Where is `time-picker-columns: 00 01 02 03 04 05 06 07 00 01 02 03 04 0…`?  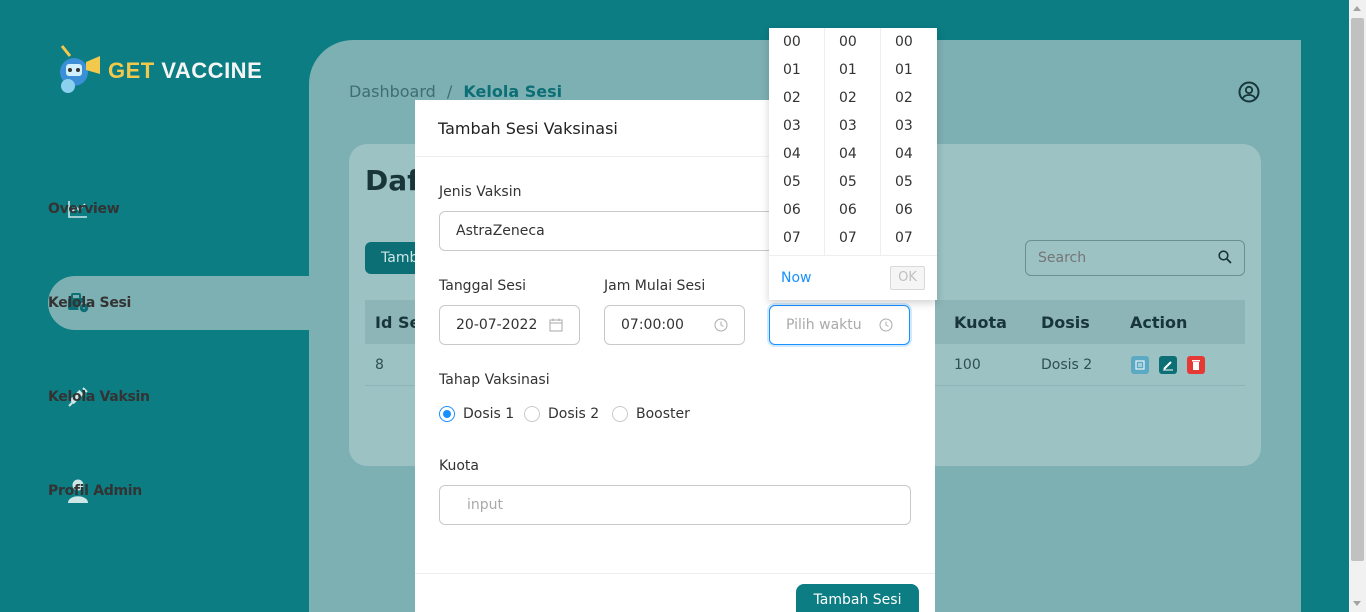 time-picker-columns: 00 01 02 03 04 05 06 07 00 01 02 03 04 0… is located at coordinates (853, 142).